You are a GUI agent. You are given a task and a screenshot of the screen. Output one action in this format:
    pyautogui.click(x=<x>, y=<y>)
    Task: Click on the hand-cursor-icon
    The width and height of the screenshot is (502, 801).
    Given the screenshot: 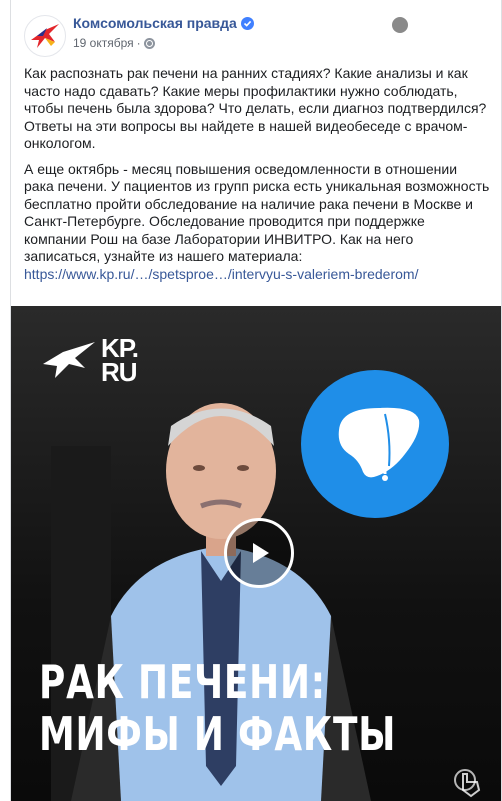 What is the action you would take?
    pyautogui.click(x=467, y=783)
    